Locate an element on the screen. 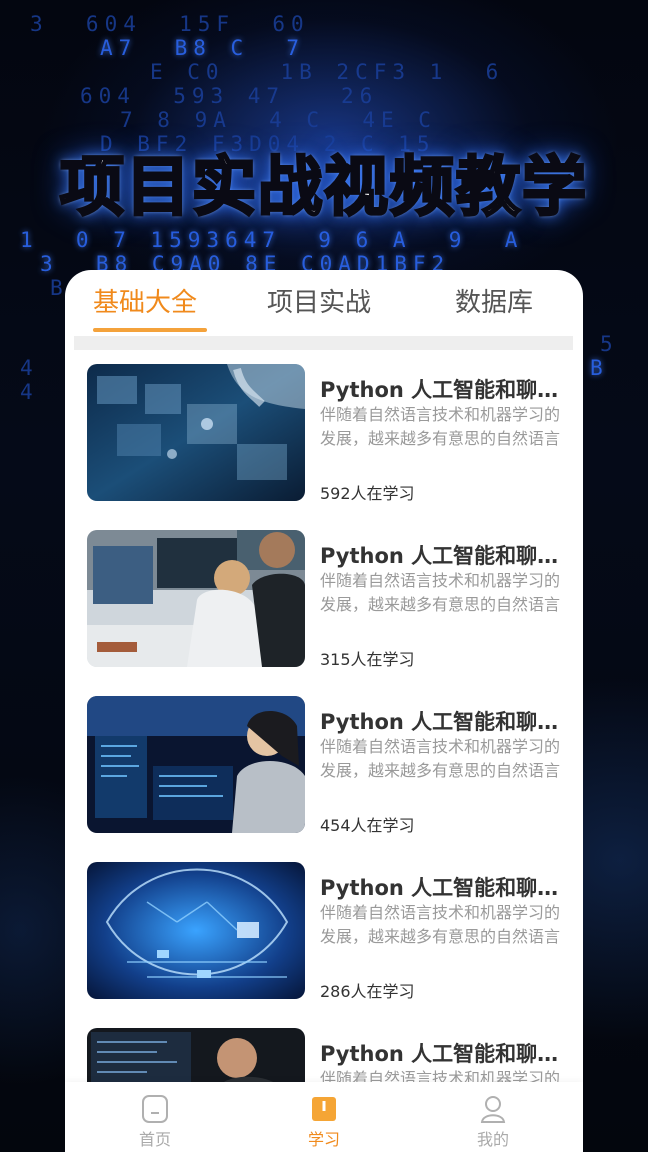 The height and width of the screenshot is (1152, 648). tab-database: 数据库 is located at coordinates (494, 300).